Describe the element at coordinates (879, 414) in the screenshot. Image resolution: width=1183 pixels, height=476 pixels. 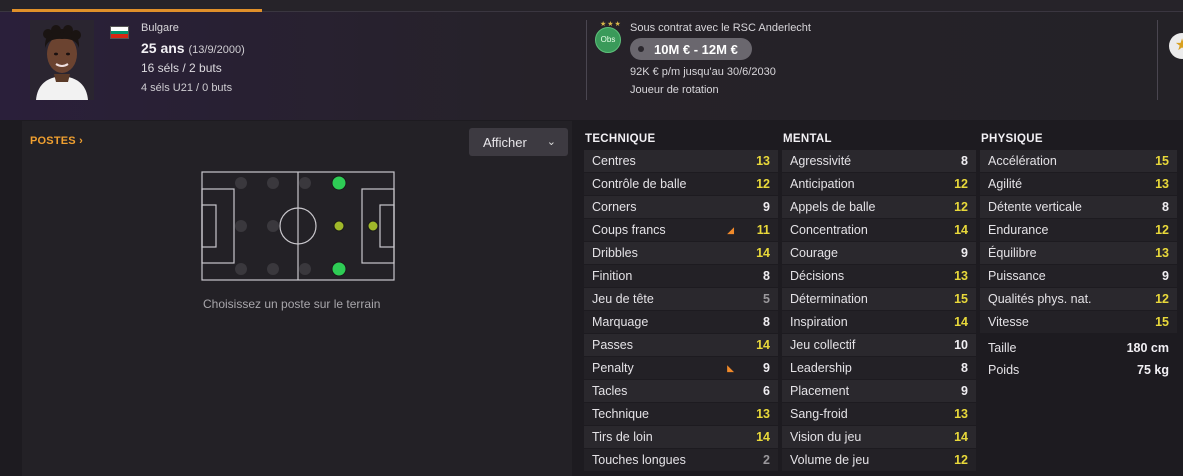
I see `mental-attr-row: Sang-froid 13` at that location.